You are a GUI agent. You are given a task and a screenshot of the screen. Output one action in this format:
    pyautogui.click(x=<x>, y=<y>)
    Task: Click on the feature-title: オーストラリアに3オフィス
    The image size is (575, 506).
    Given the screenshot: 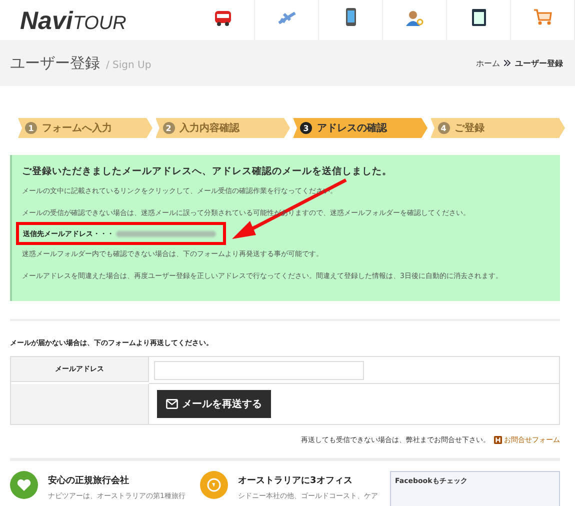 What is the action you would take?
    pyautogui.click(x=296, y=481)
    